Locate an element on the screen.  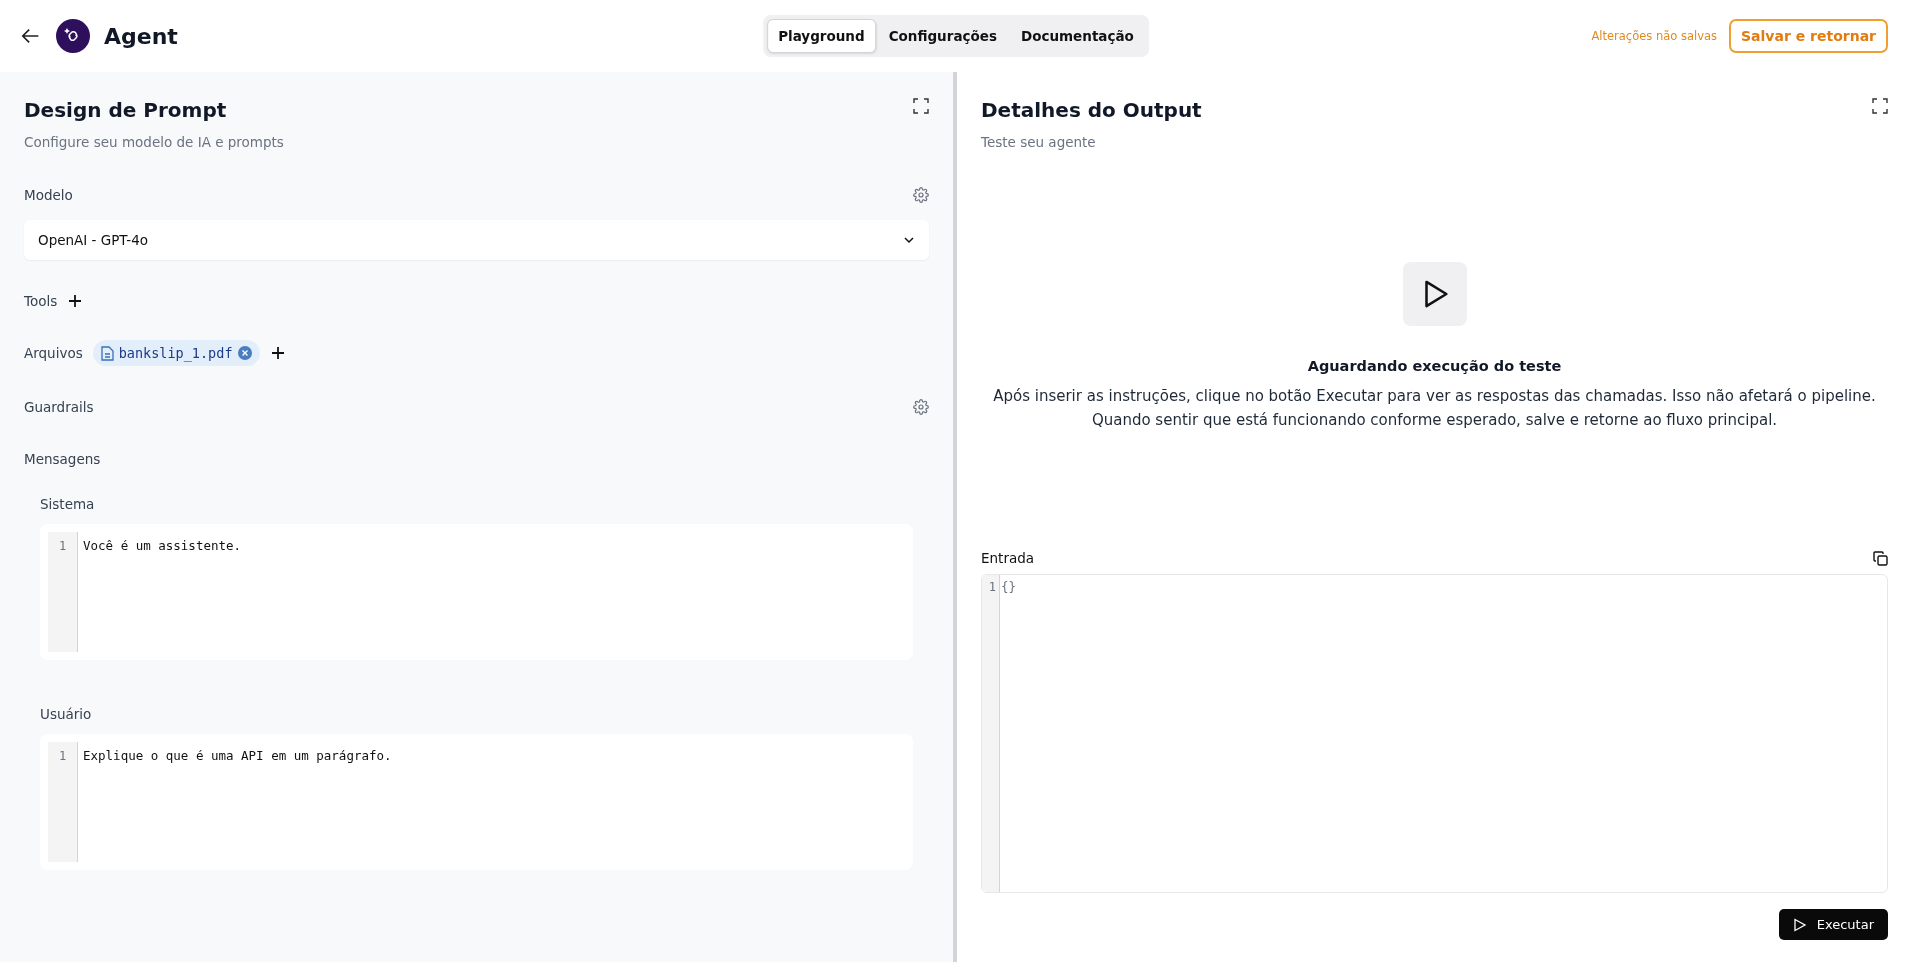
remove-icon is located at coordinates (244, 353).